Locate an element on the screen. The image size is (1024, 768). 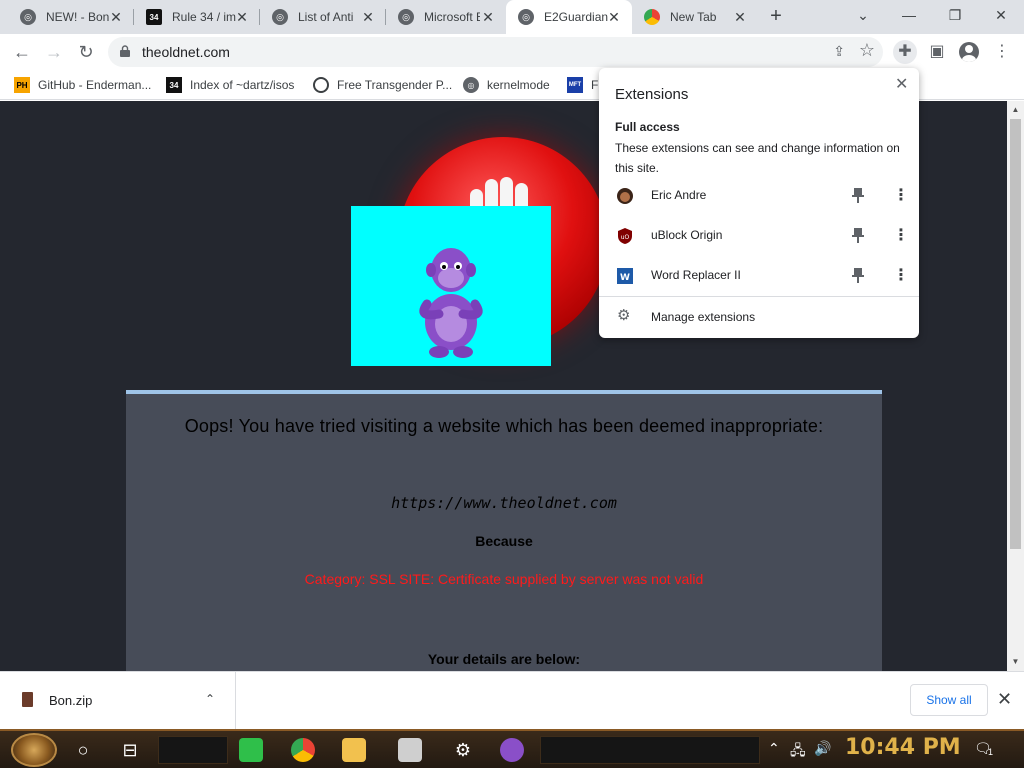
browser-toolbar: ← → ↻ theoldnet.com ⇪ ☆ ✚ ▣ ⋮ is located at coordinates (512, 52).